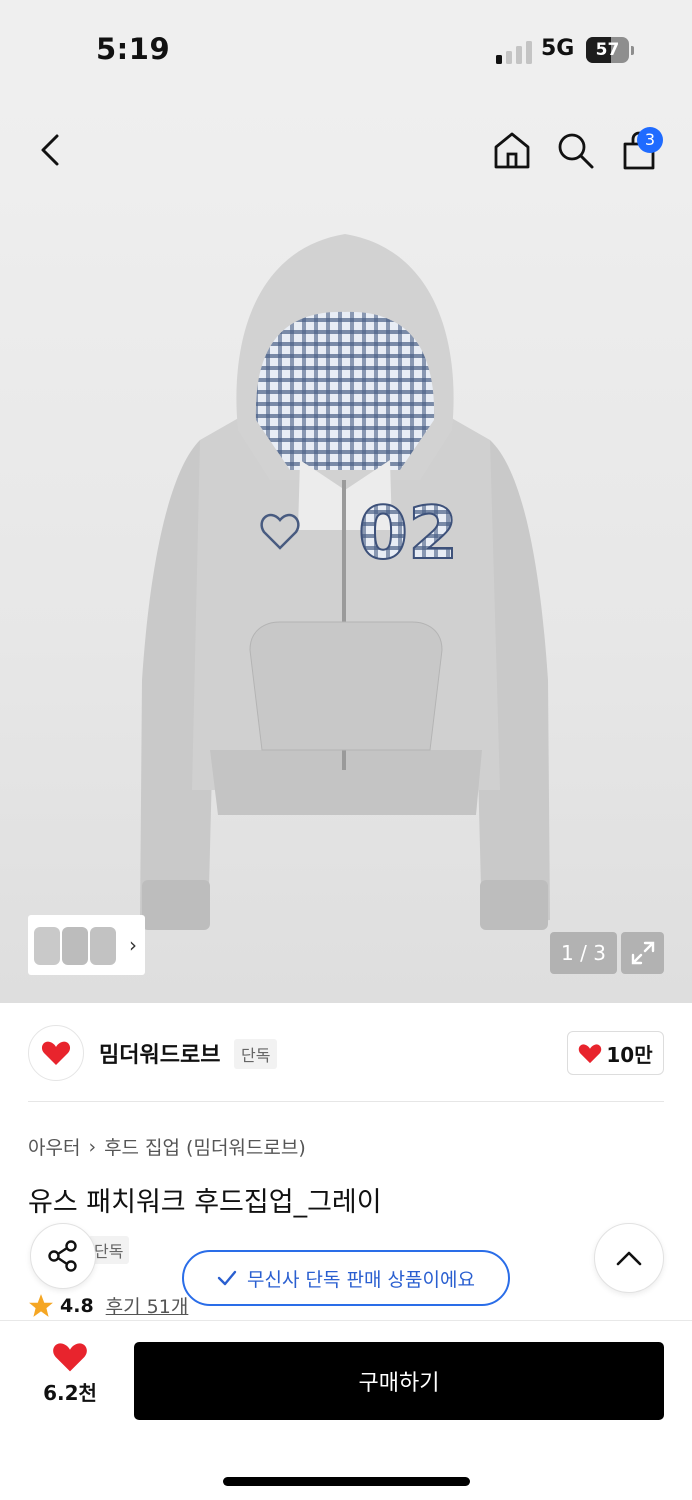  What do you see at coordinates (346, 1101) in the screenshot?
I see `divider` at bounding box center [346, 1101].